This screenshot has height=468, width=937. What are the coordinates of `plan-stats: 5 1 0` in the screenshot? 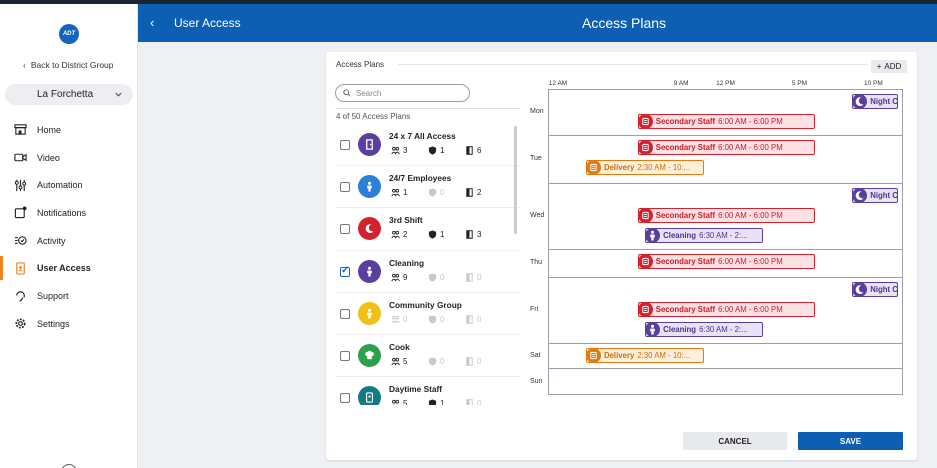 It's located at (446, 402).